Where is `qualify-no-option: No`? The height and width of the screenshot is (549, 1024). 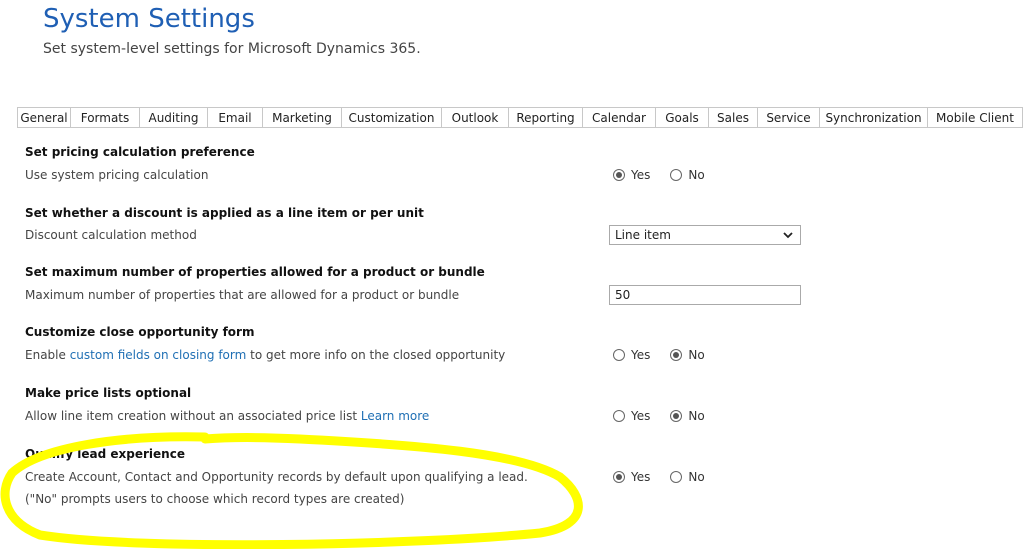
qualify-no-option: No is located at coordinates (687, 477).